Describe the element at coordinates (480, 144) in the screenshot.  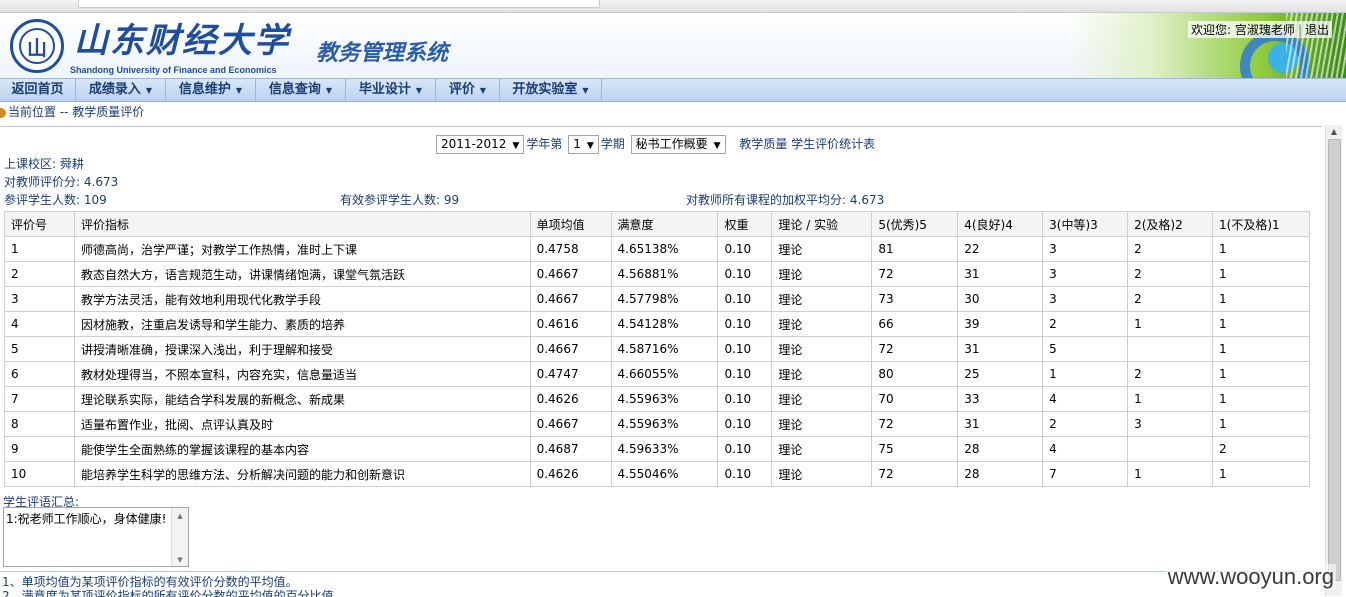
I see `year-select: 2011-2012 ▼` at that location.